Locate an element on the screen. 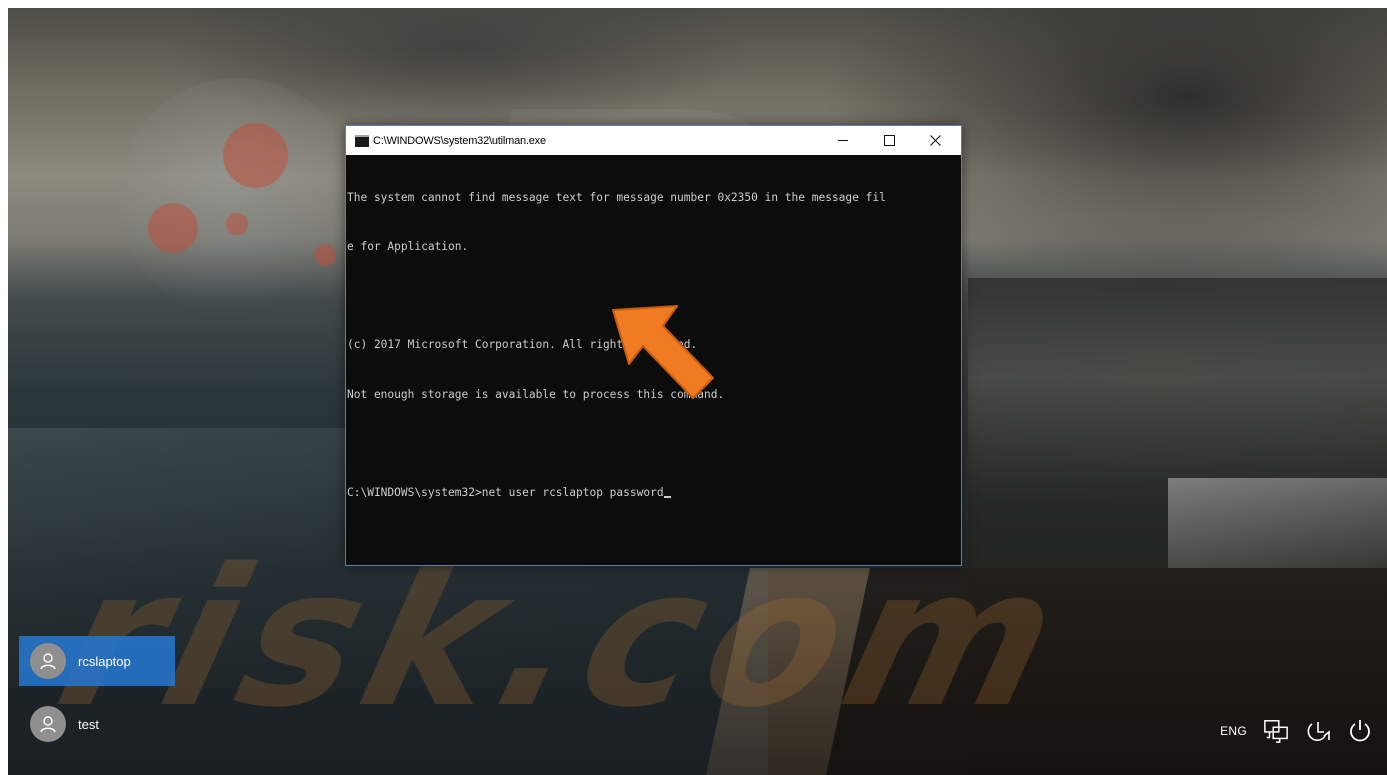 The width and height of the screenshot is (1387, 775). user-tile-test: test is located at coordinates (79, 724).